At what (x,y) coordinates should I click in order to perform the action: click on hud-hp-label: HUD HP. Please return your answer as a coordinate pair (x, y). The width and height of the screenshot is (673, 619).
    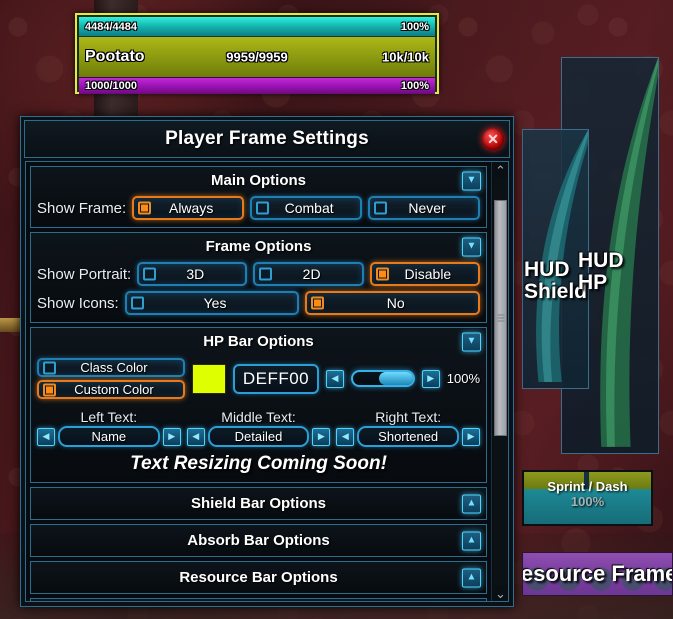
    Looking at the image, I should click on (601, 271).